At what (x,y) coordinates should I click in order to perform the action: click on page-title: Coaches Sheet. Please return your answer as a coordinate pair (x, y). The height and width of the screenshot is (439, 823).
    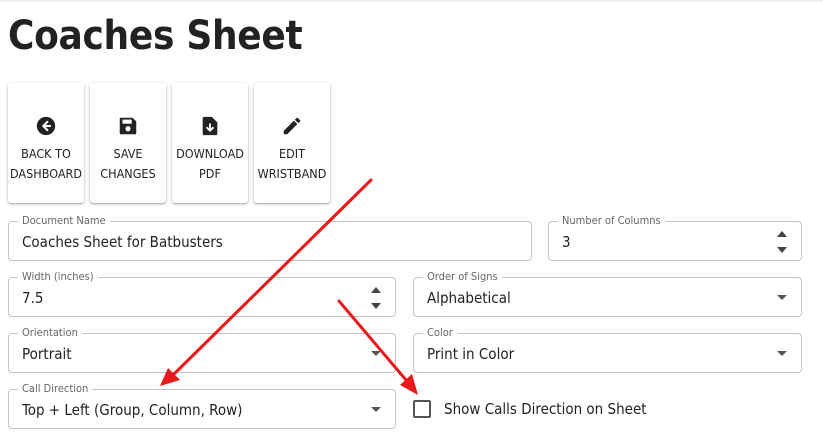
    Looking at the image, I should click on (155, 36).